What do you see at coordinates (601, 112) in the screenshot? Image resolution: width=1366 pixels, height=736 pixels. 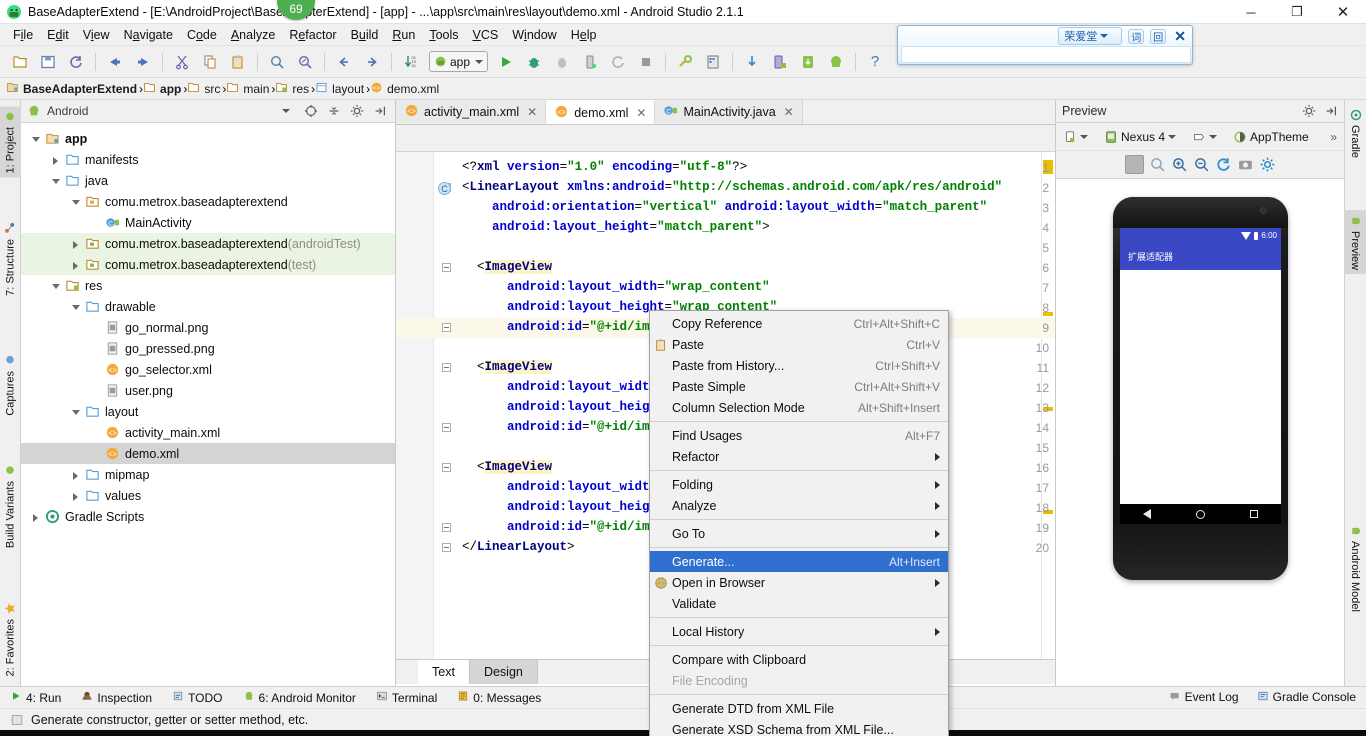 I see `editor-tab-demo-xml: <> demo.xml ✕` at bounding box center [601, 112].